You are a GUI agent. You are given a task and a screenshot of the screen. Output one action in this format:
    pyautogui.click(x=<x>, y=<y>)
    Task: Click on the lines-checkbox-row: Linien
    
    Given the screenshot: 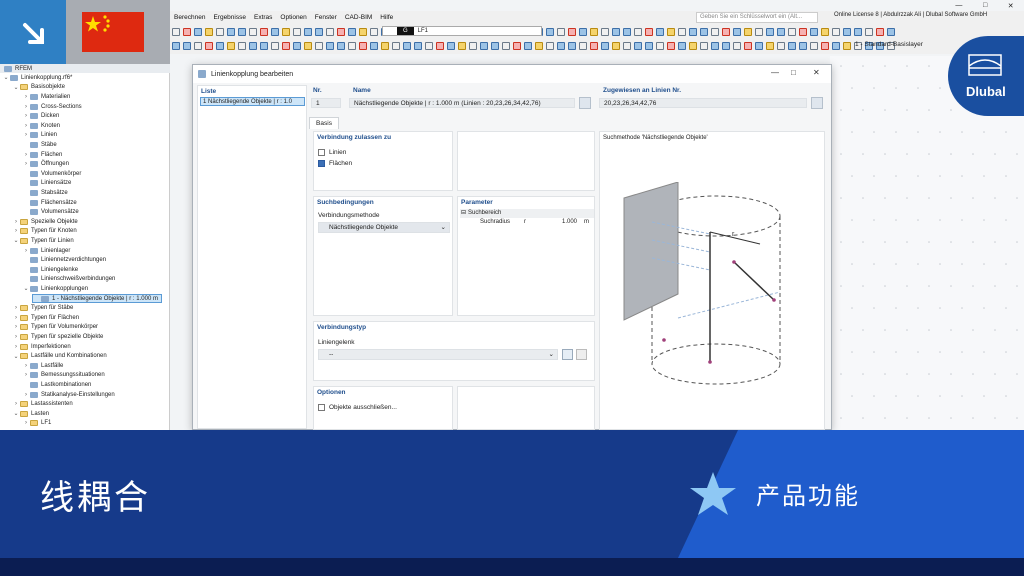 What is the action you would take?
    pyautogui.click(x=332, y=152)
    